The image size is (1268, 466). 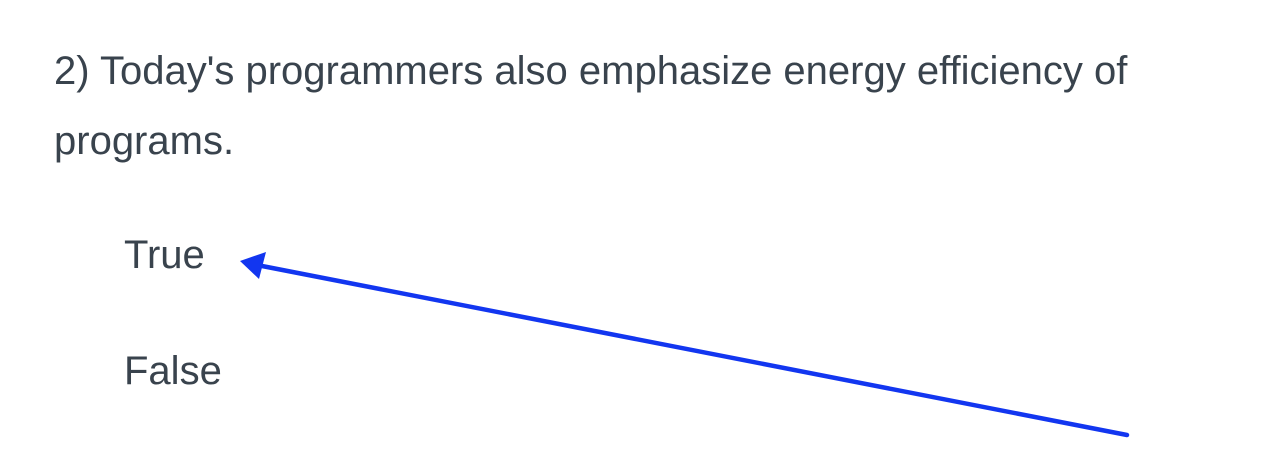 What do you see at coordinates (173, 255) in the screenshot?
I see `option-true: True` at bounding box center [173, 255].